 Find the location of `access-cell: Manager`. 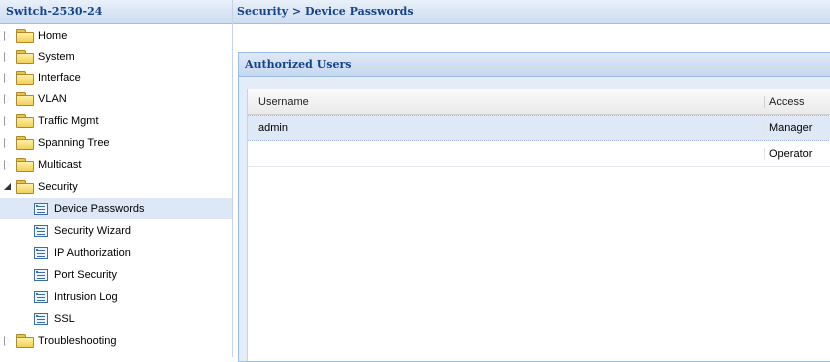

access-cell: Manager is located at coordinates (797, 128).